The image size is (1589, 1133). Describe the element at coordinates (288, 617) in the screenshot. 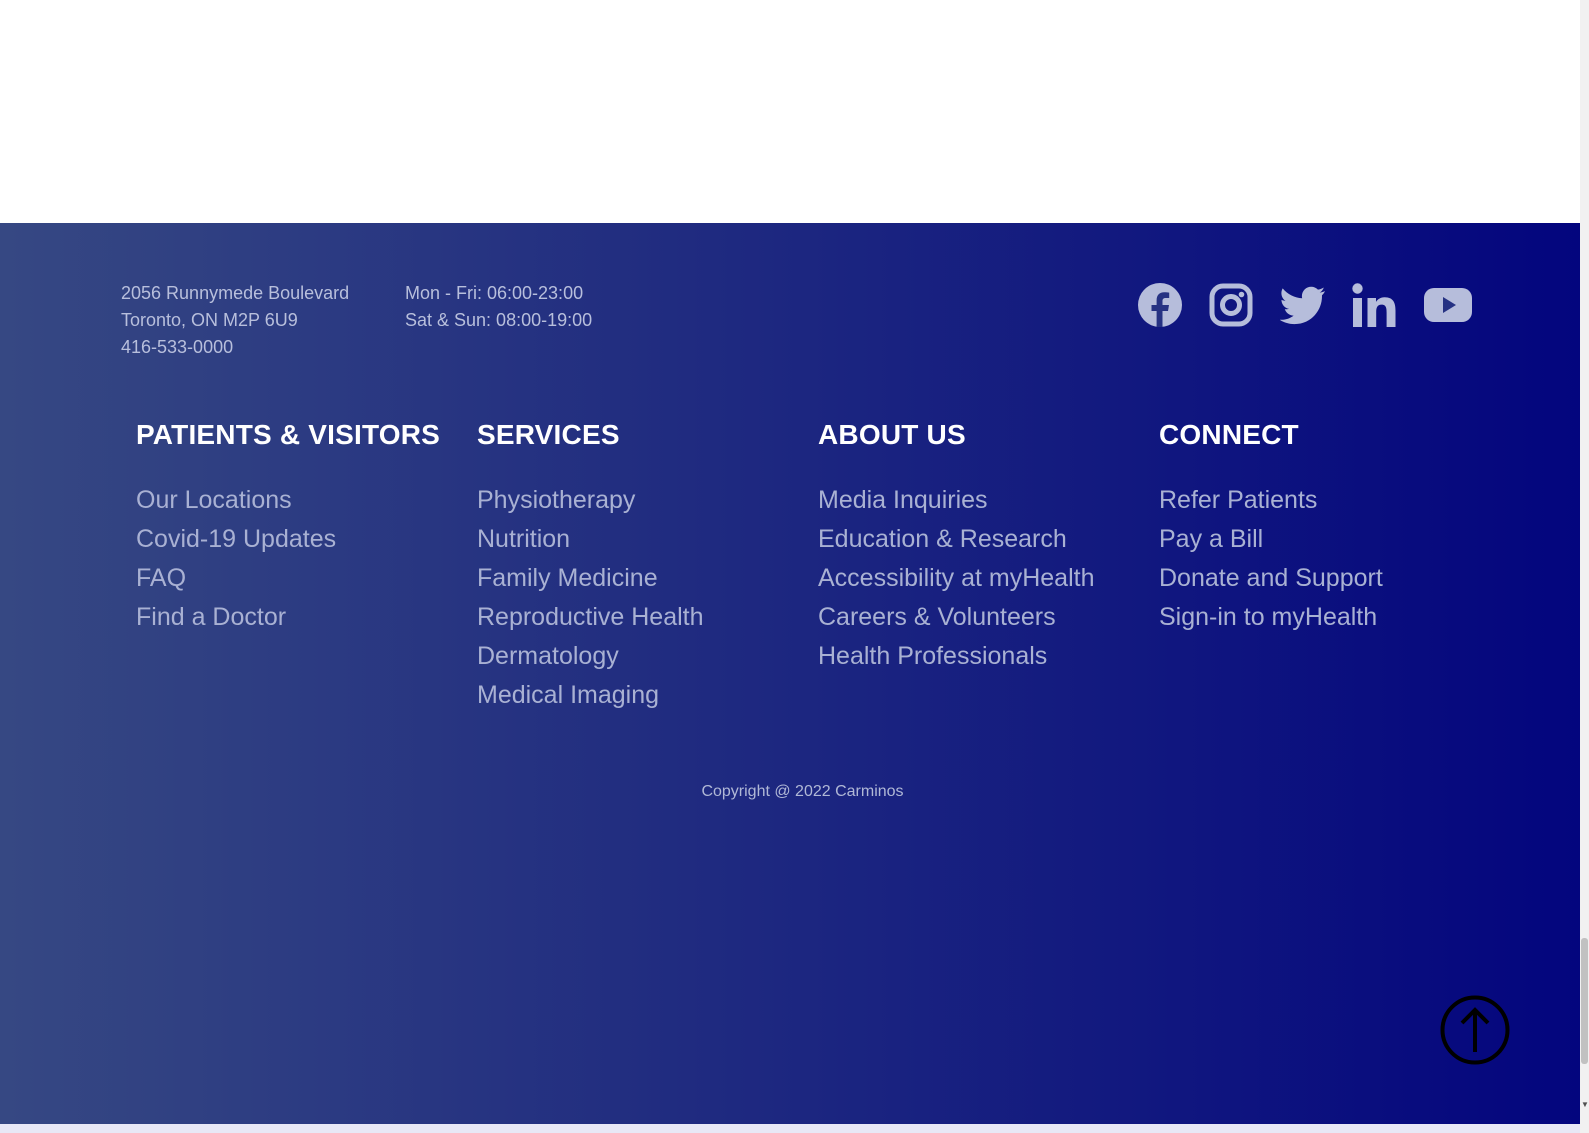

I see `footer-link-find-doctor: Find a Doctor` at that location.